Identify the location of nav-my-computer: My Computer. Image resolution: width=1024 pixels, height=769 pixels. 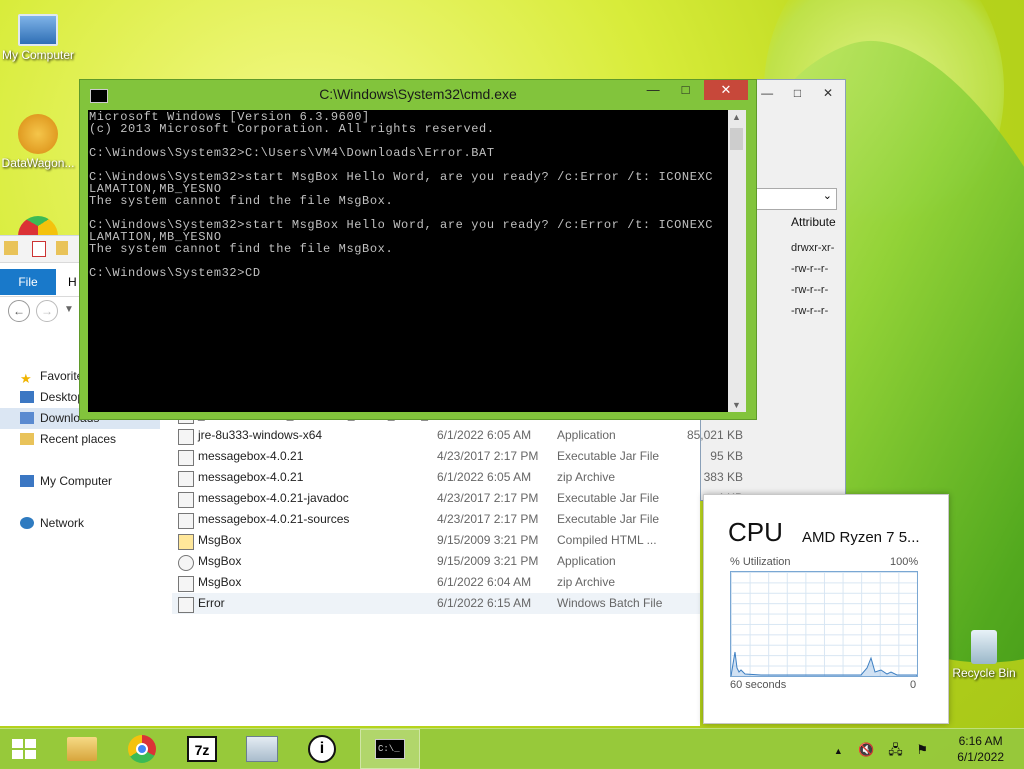
(80, 481).